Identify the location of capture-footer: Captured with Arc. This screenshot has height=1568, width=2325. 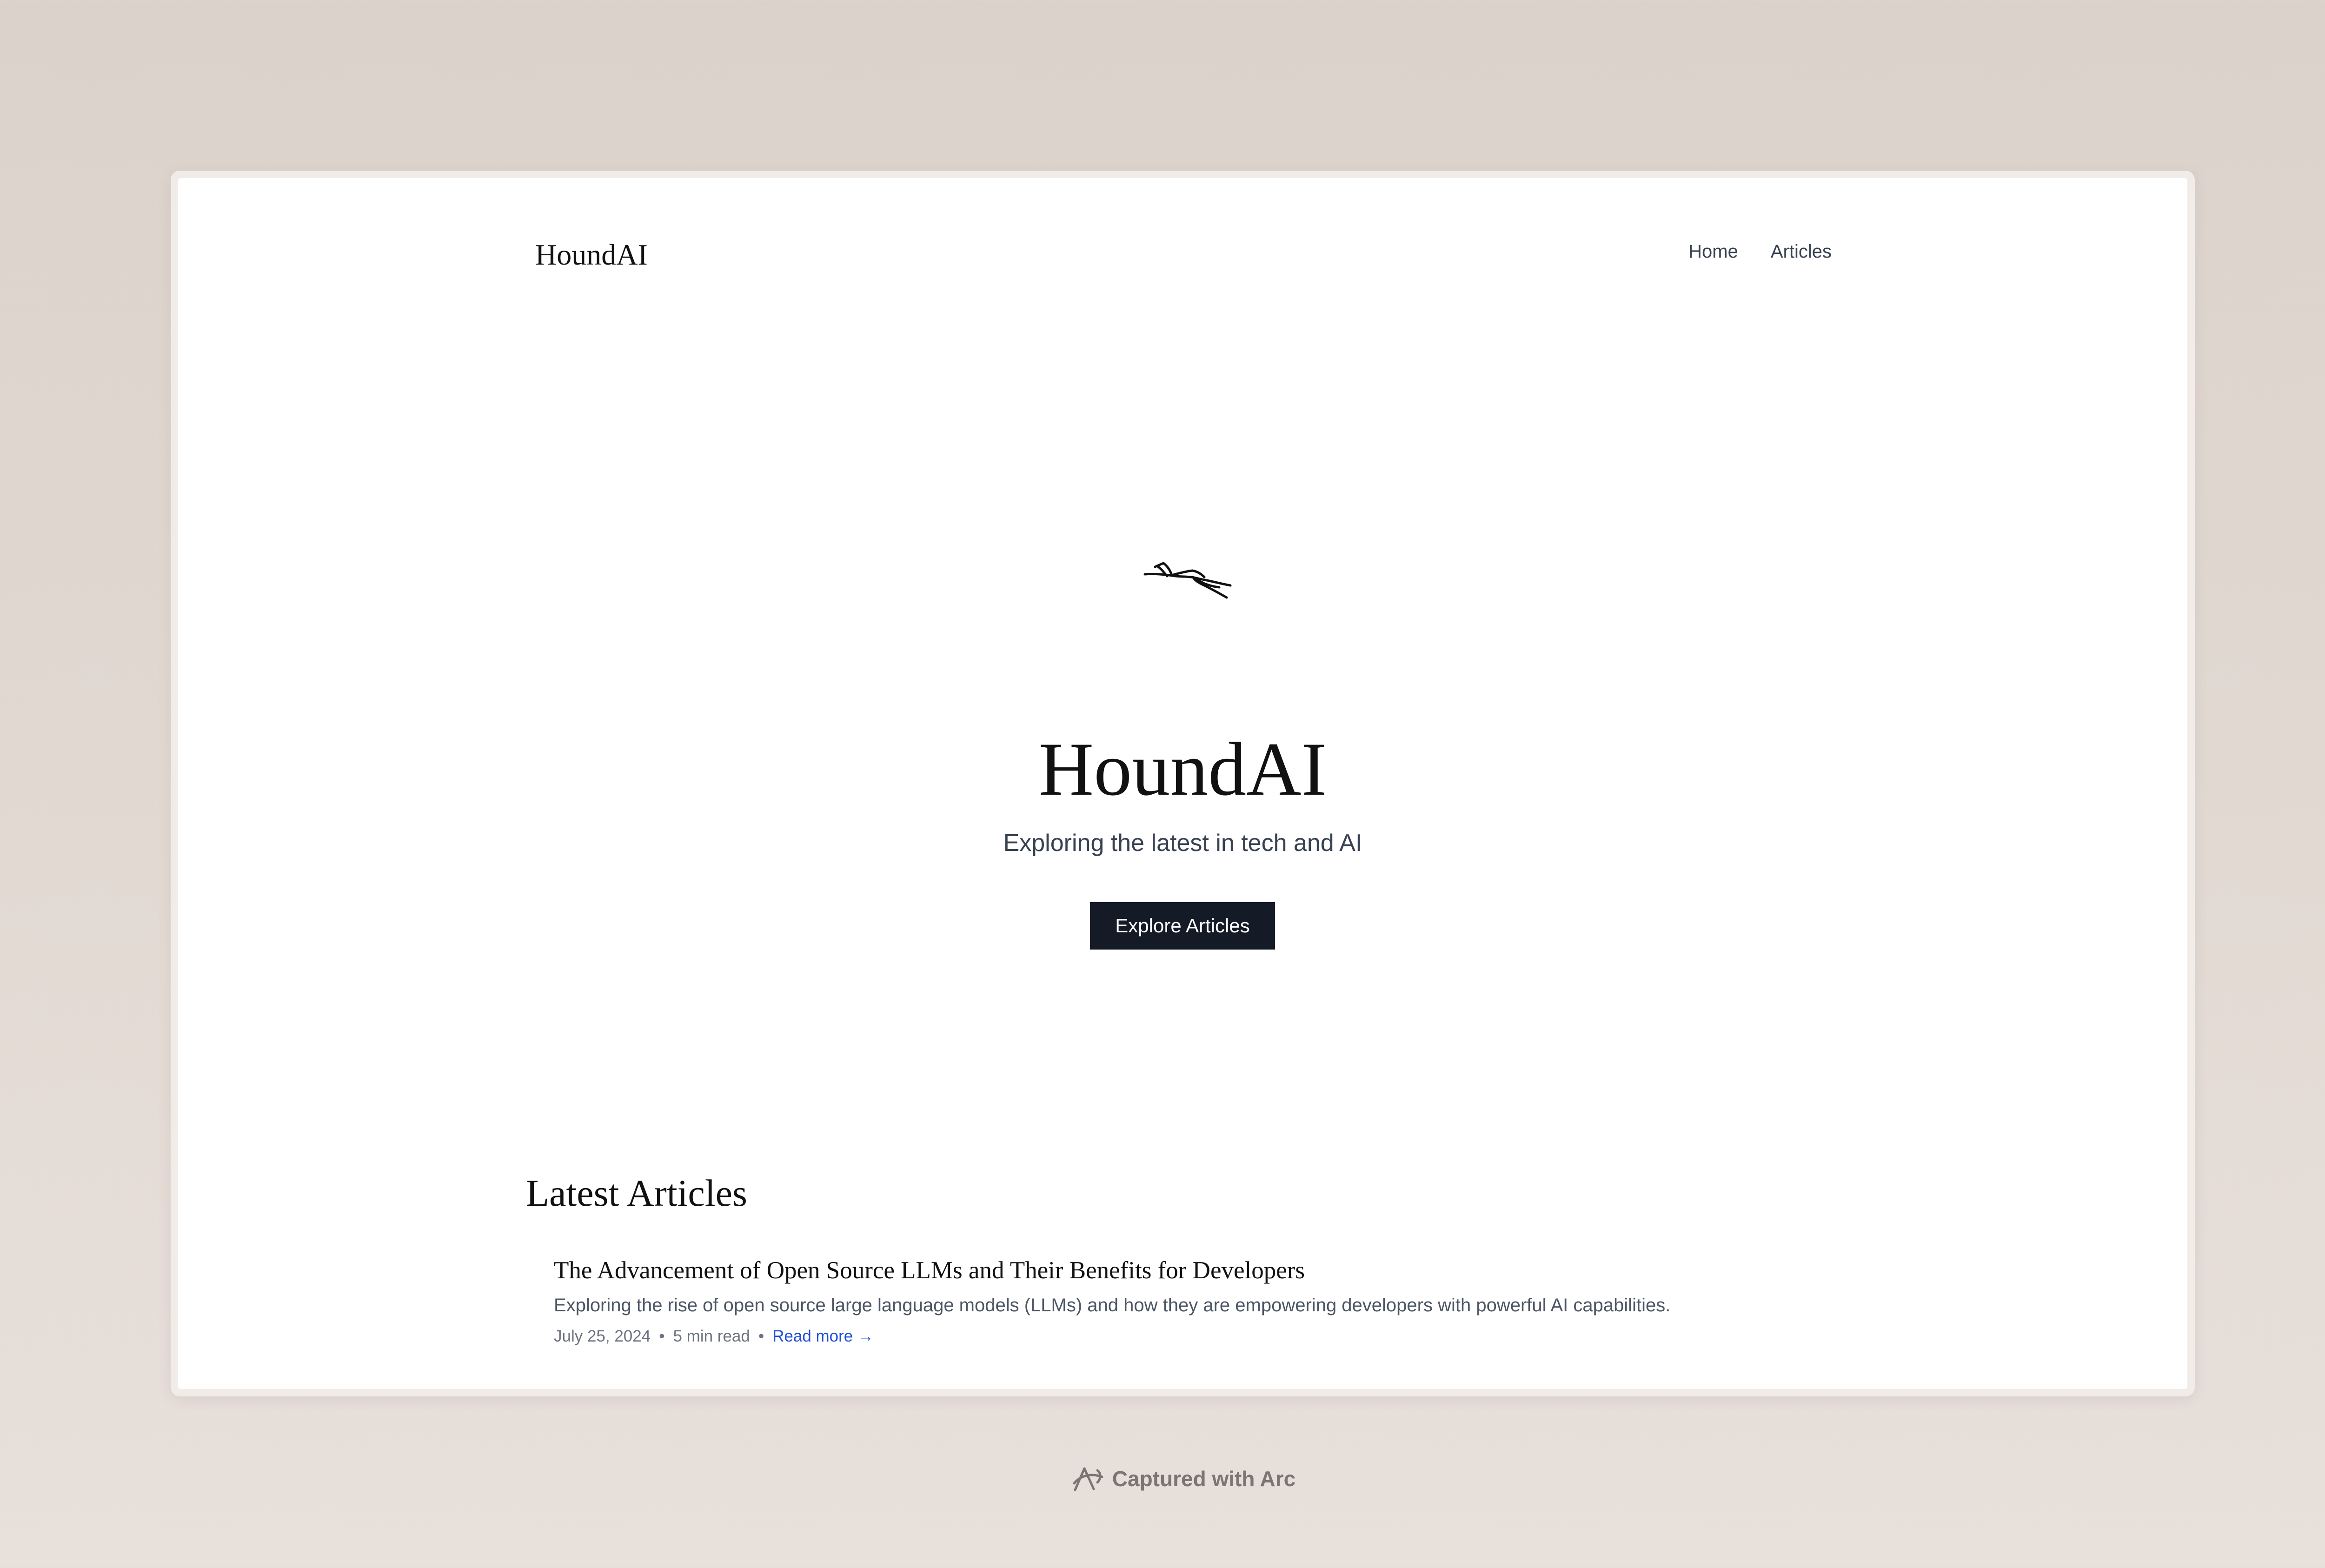
(1162, 1479).